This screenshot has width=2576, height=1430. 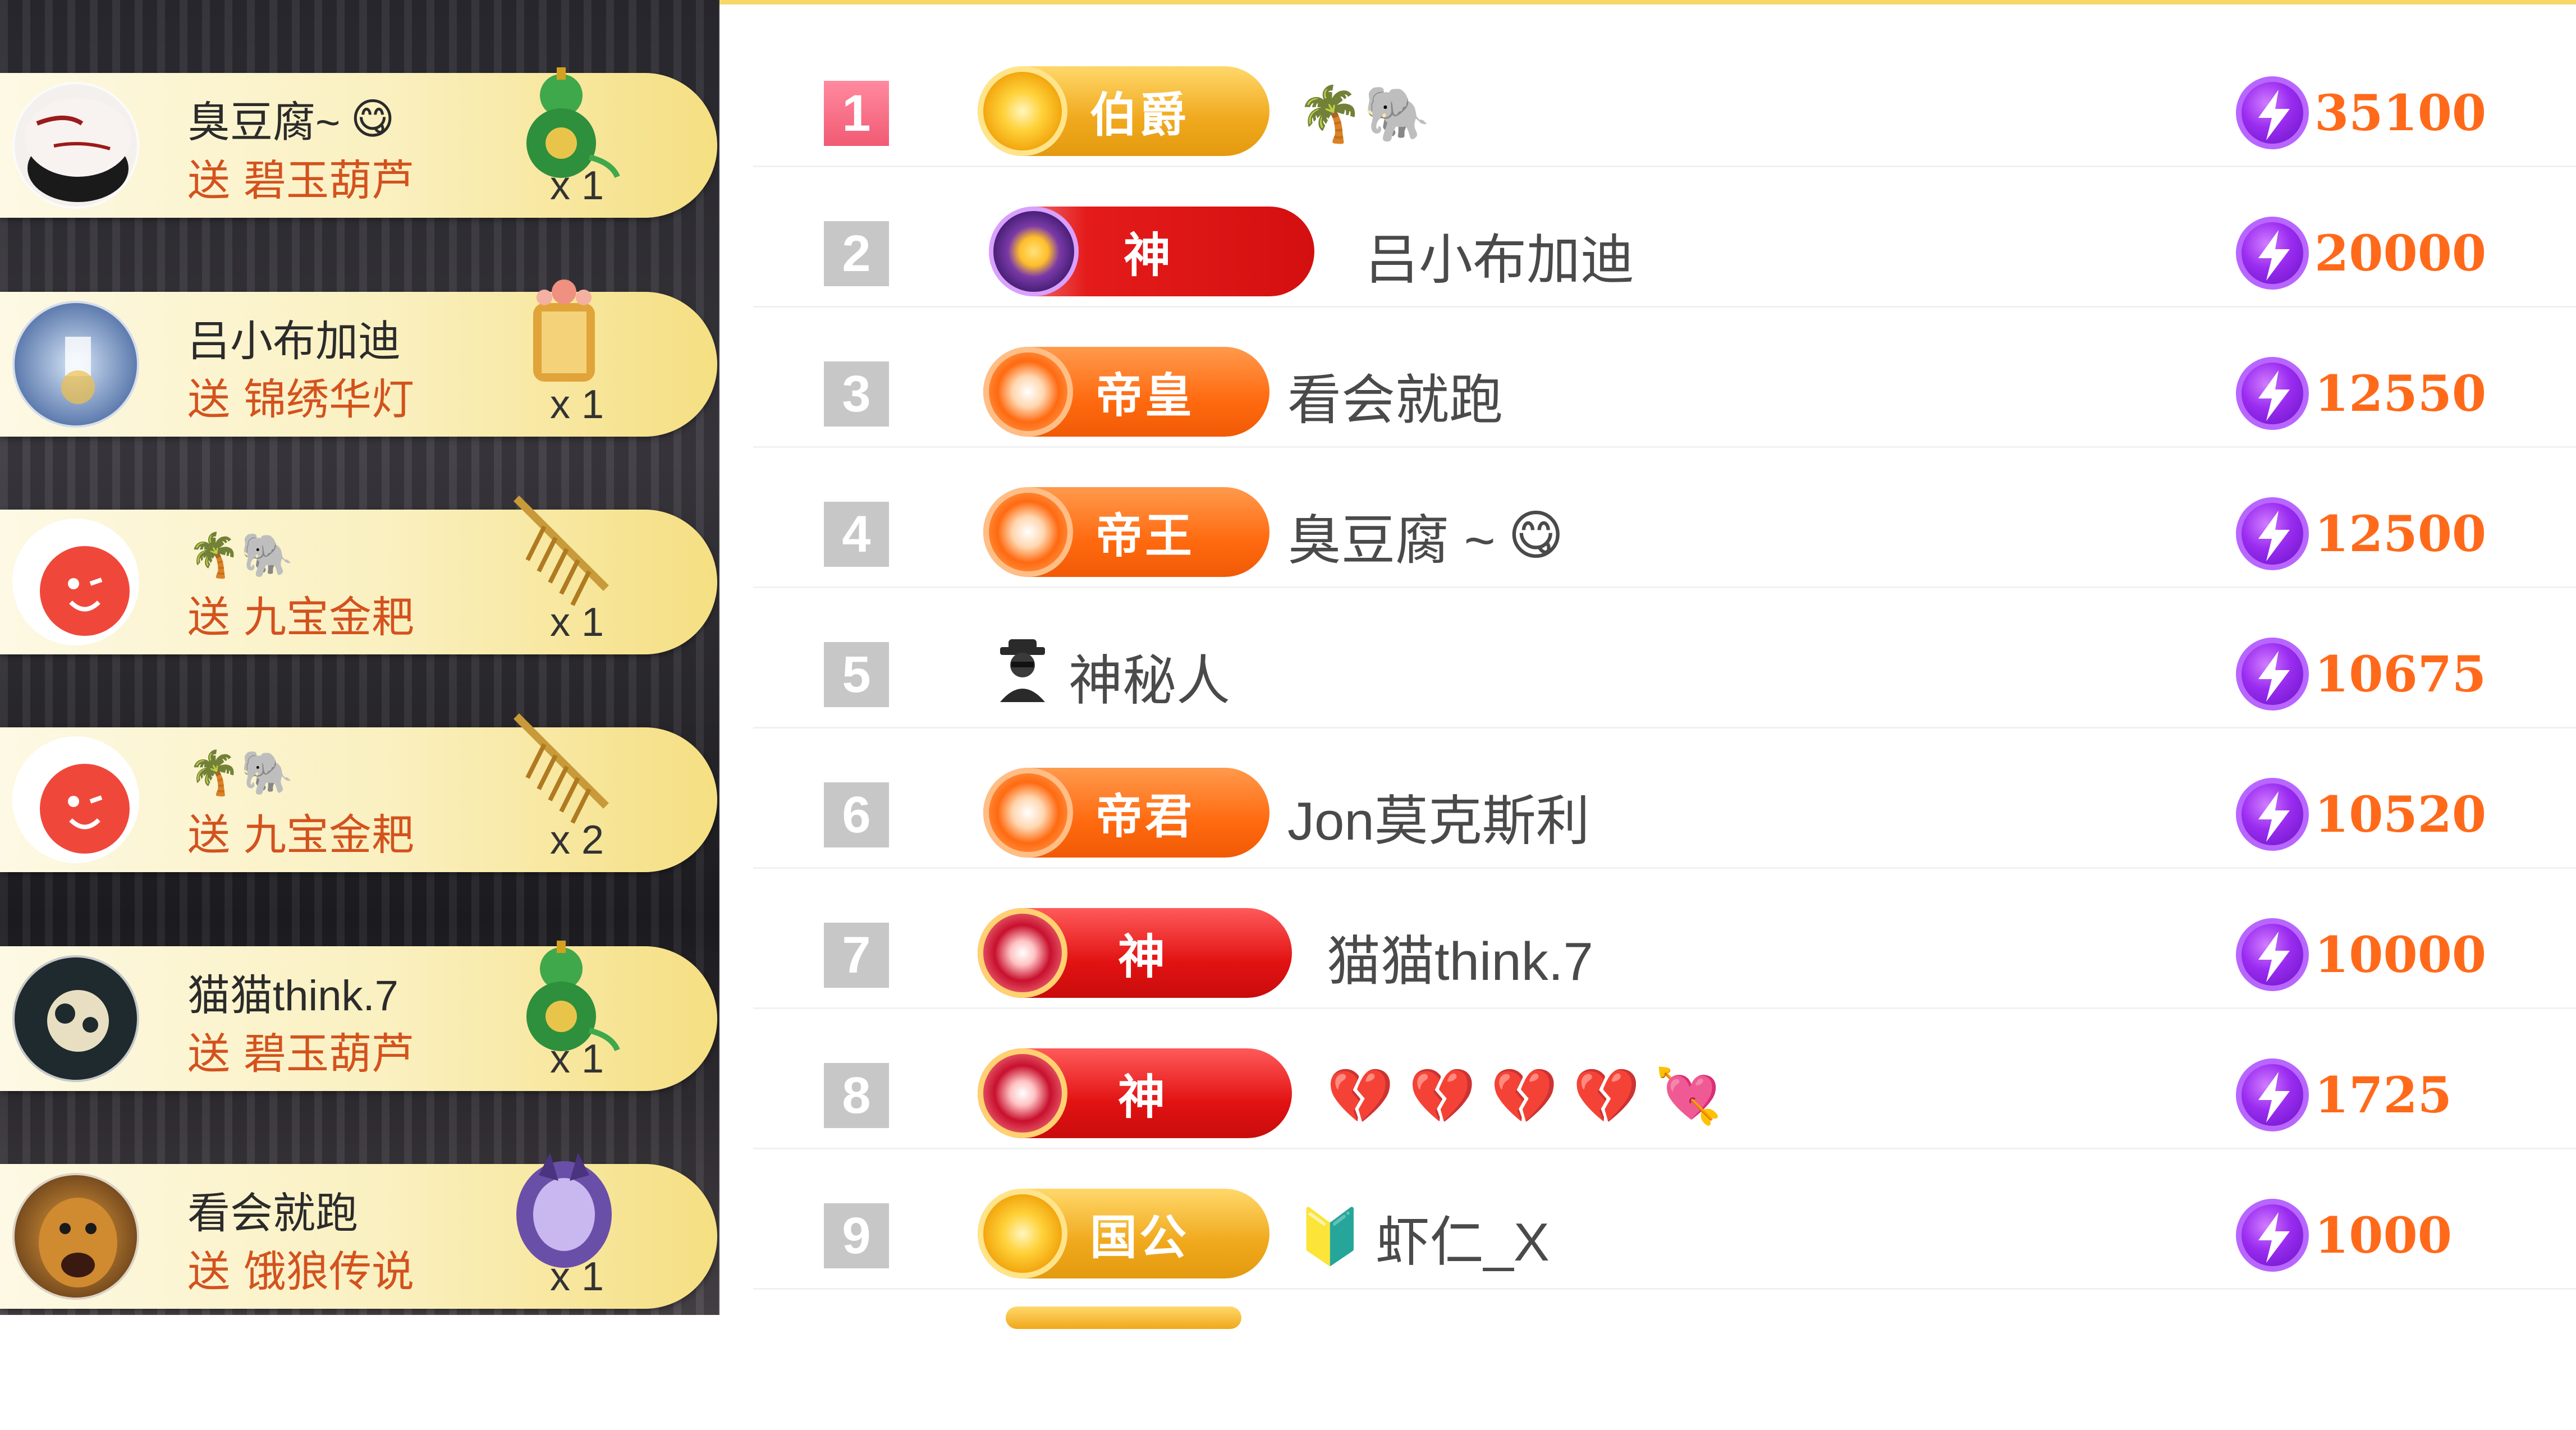 What do you see at coordinates (2400, 814) in the screenshot?
I see `score-value: 10520` at bounding box center [2400, 814].